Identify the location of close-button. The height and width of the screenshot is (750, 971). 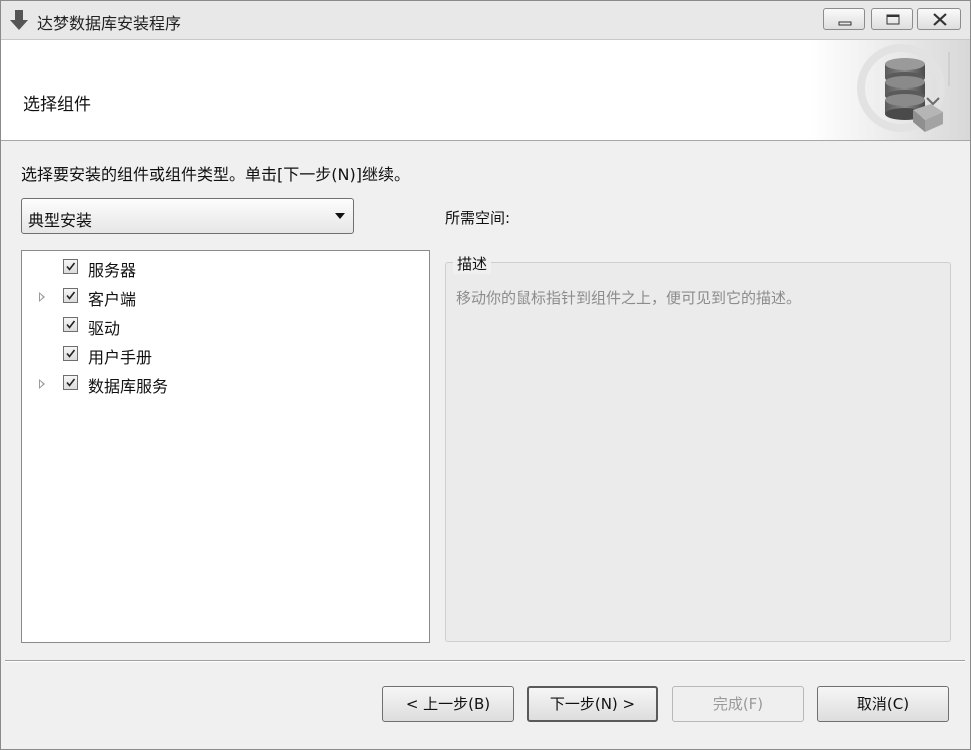
(939, 19).